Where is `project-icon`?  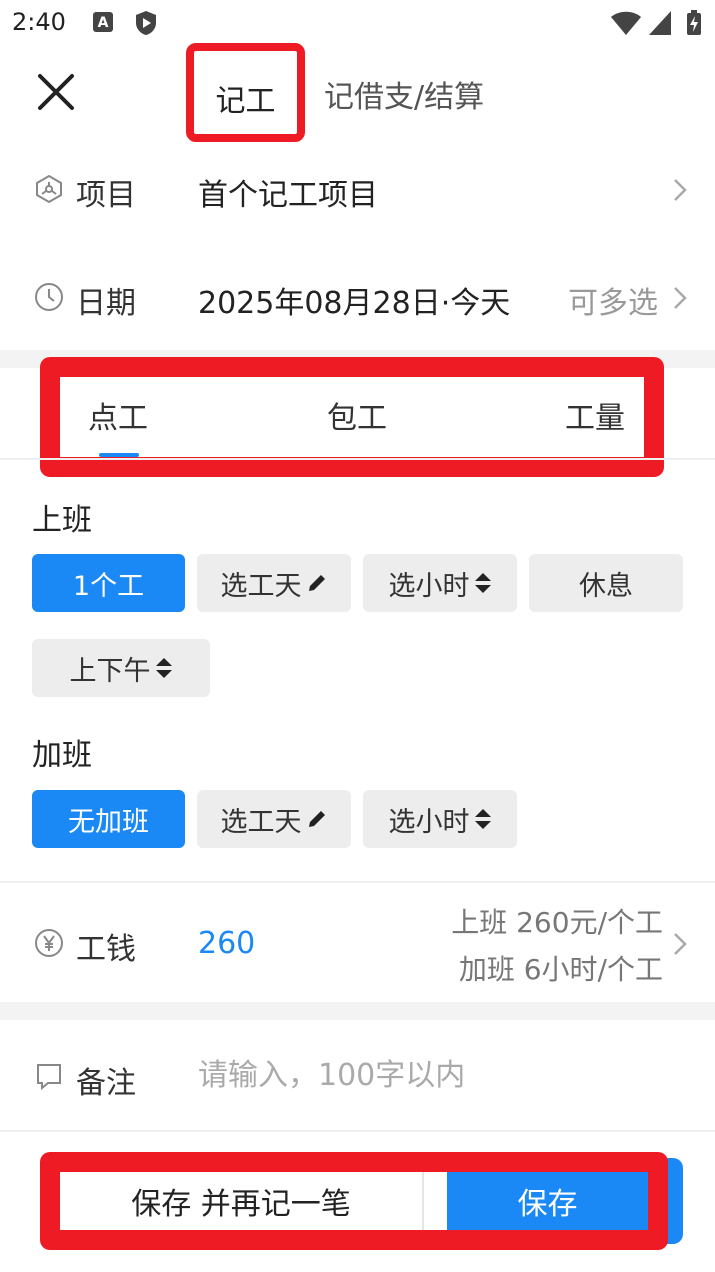 project-icon is located at coordinates (49, 189).